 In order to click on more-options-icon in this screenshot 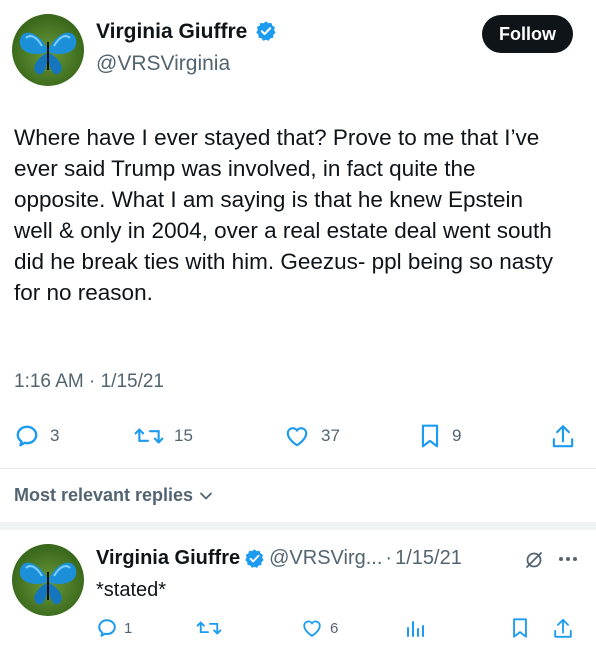, I will do `click(568, 561)`.